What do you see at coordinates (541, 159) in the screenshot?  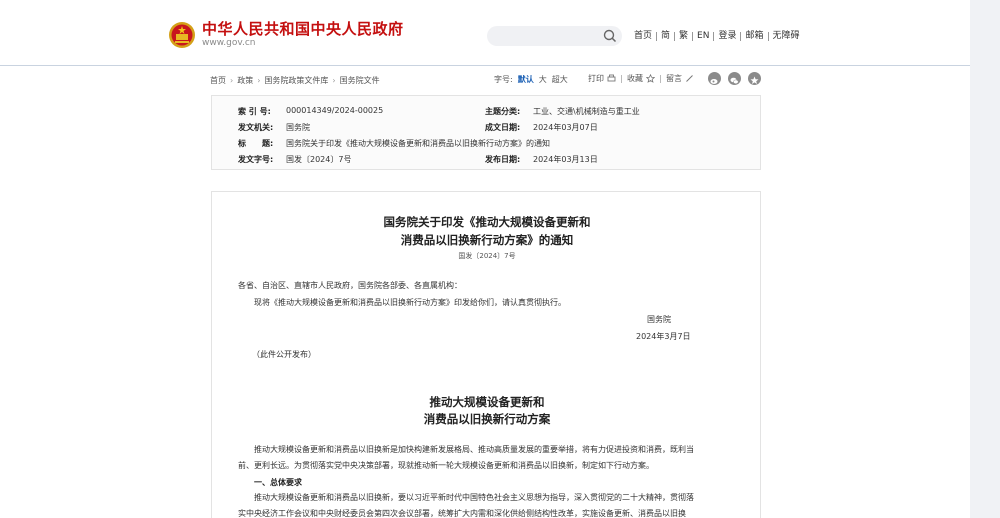 I see `info-row-pubdate: 发布日期: 2024年03月13日` at bounding box center [541, 159].